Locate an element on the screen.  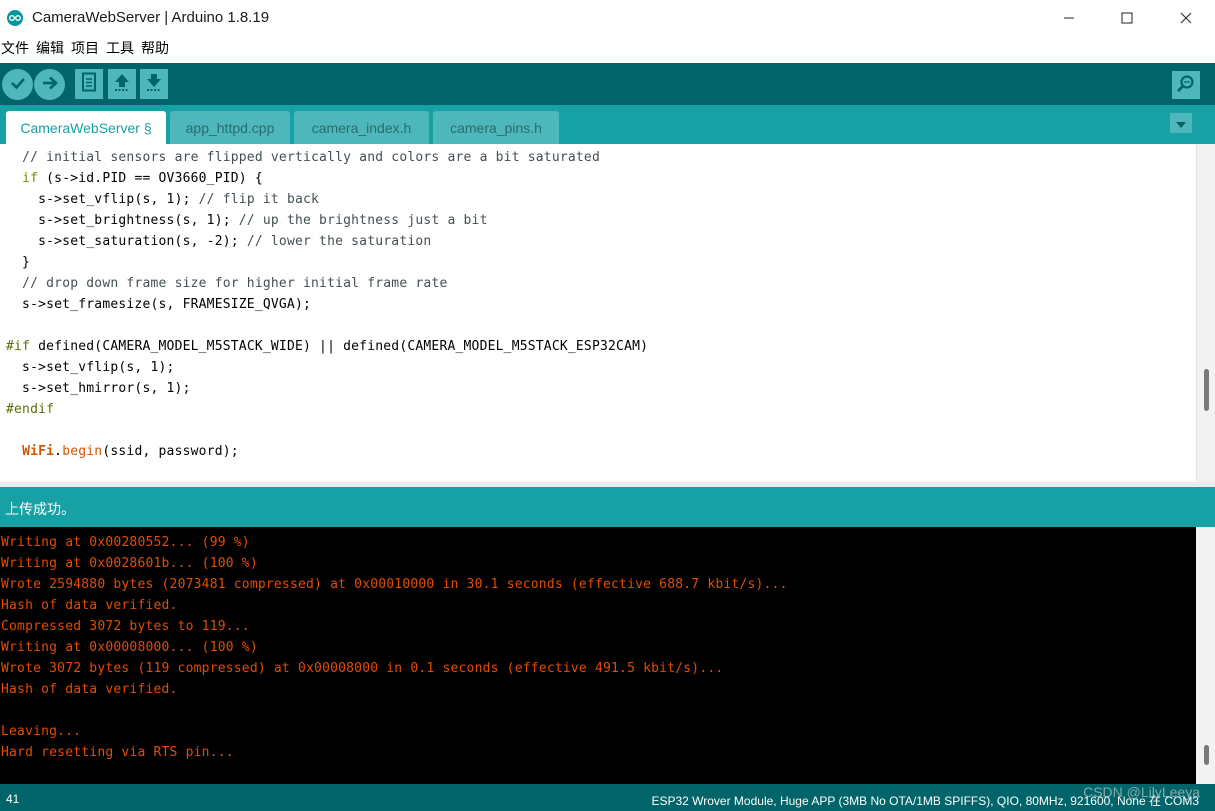
code-line: s->set_vflip(s, 1); // flip it back is located at coordinates (162, 199).